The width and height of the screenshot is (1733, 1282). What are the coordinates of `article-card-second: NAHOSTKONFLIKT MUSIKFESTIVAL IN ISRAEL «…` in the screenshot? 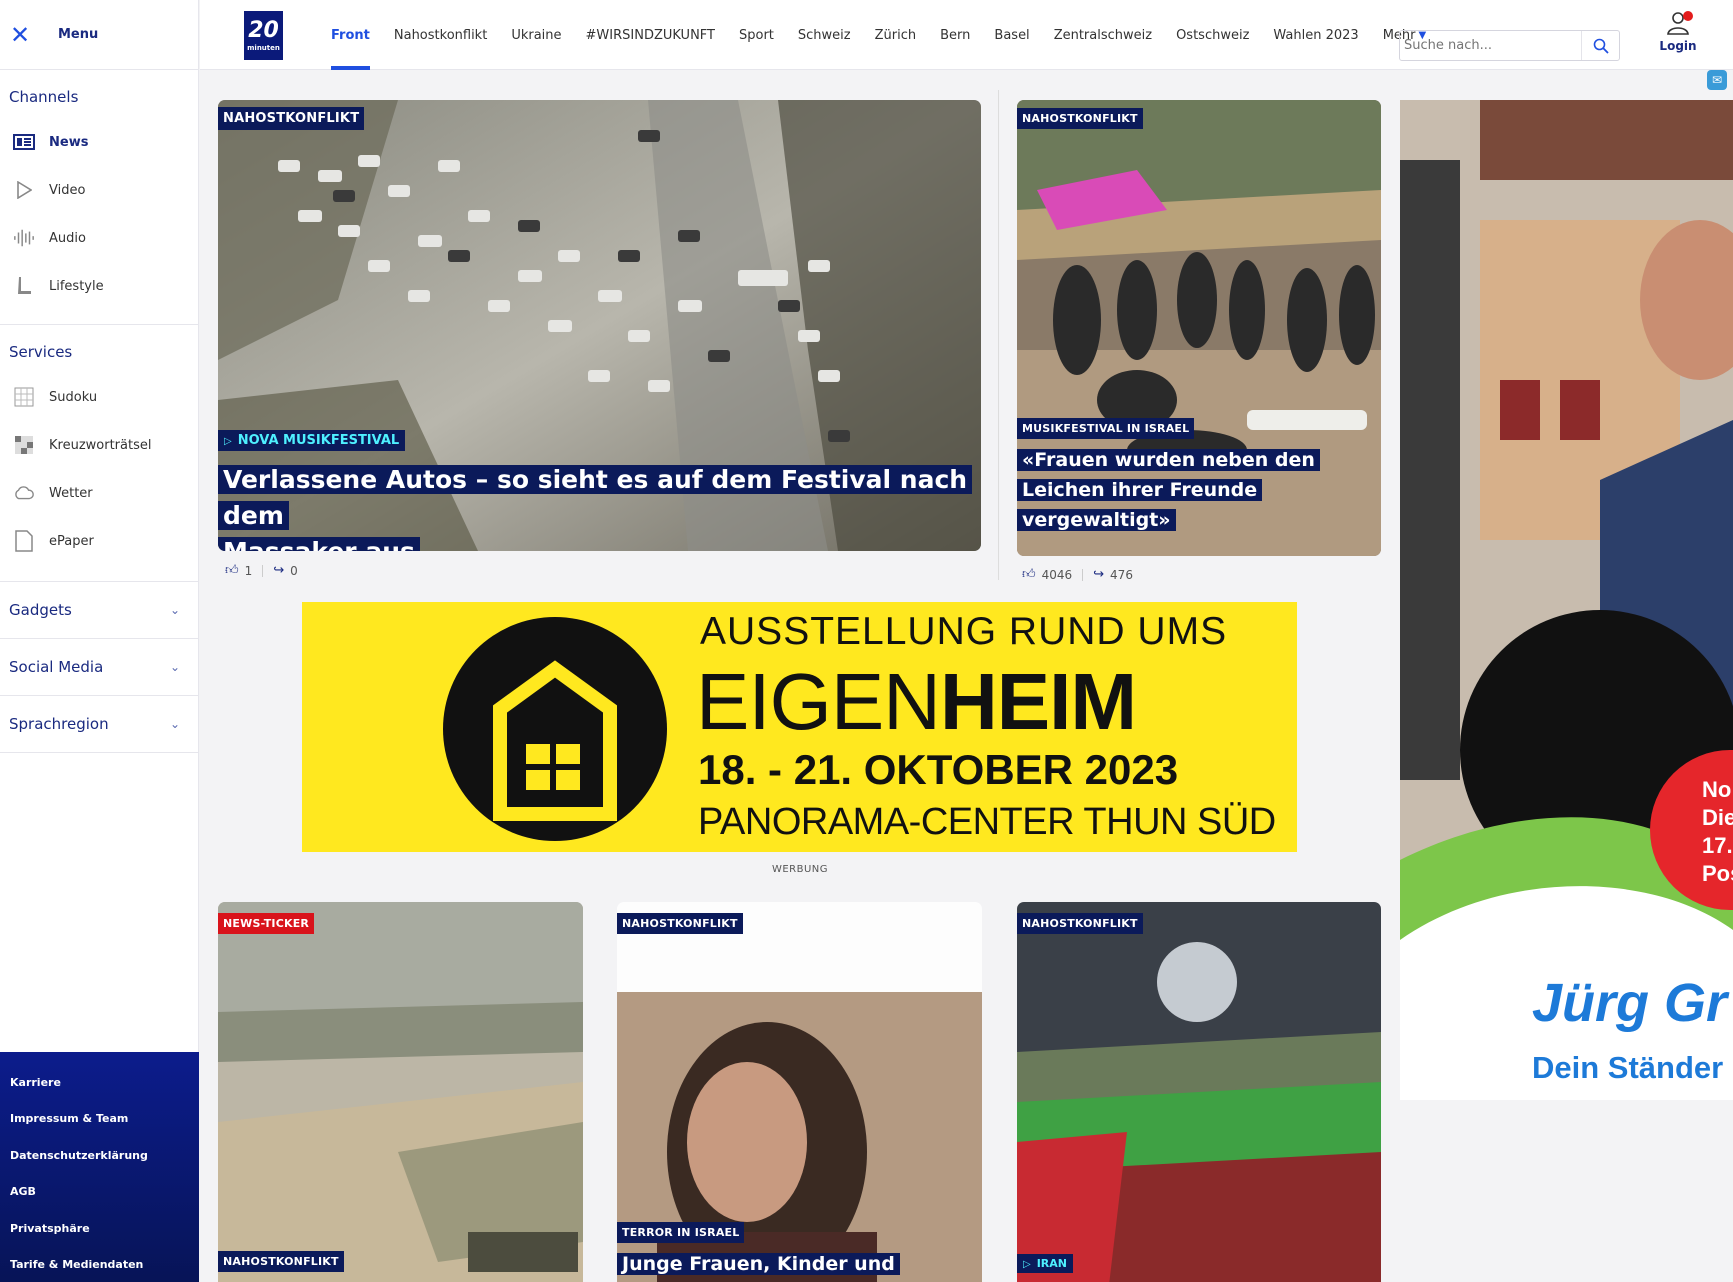 It's located at (1199, 328).